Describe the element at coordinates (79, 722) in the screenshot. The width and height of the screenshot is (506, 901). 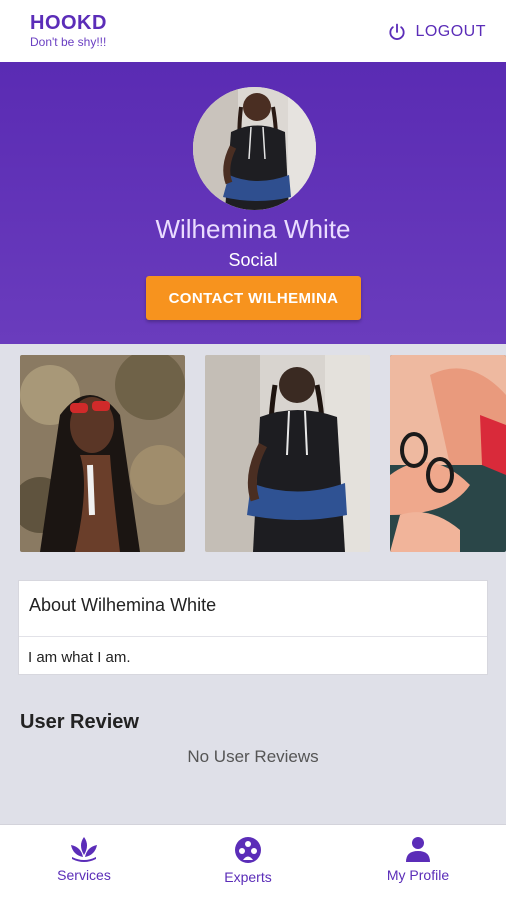
I see `review-heading: User Review` at that location.